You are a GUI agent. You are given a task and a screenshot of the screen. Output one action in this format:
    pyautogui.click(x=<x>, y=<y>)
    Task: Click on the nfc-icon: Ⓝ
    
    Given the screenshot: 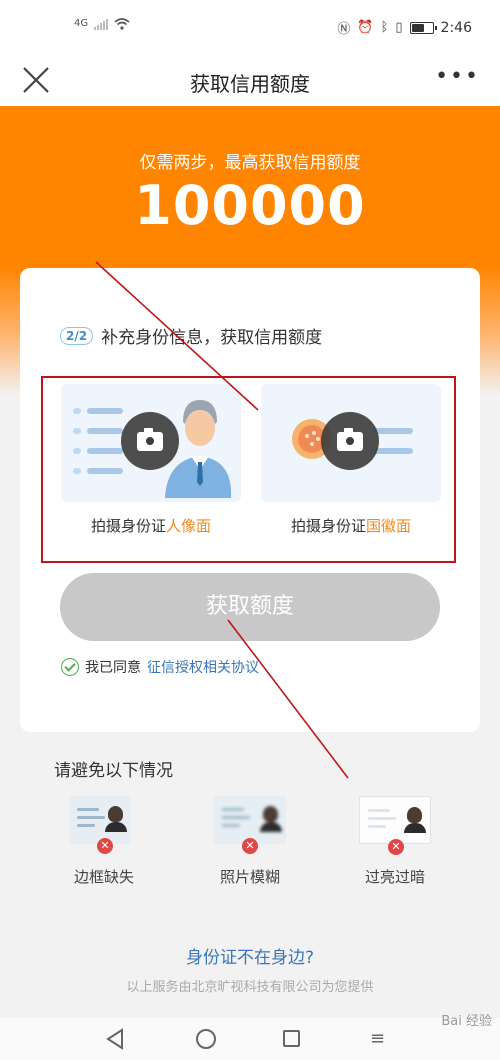 What is the action you would take?
    pyautogui.click(x=344, y=29)
    